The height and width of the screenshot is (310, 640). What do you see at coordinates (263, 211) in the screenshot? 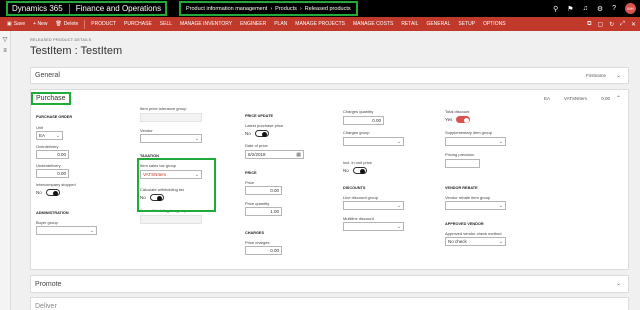
I see `price-quantity-input: 1.00` at bounding box center [263, 211].